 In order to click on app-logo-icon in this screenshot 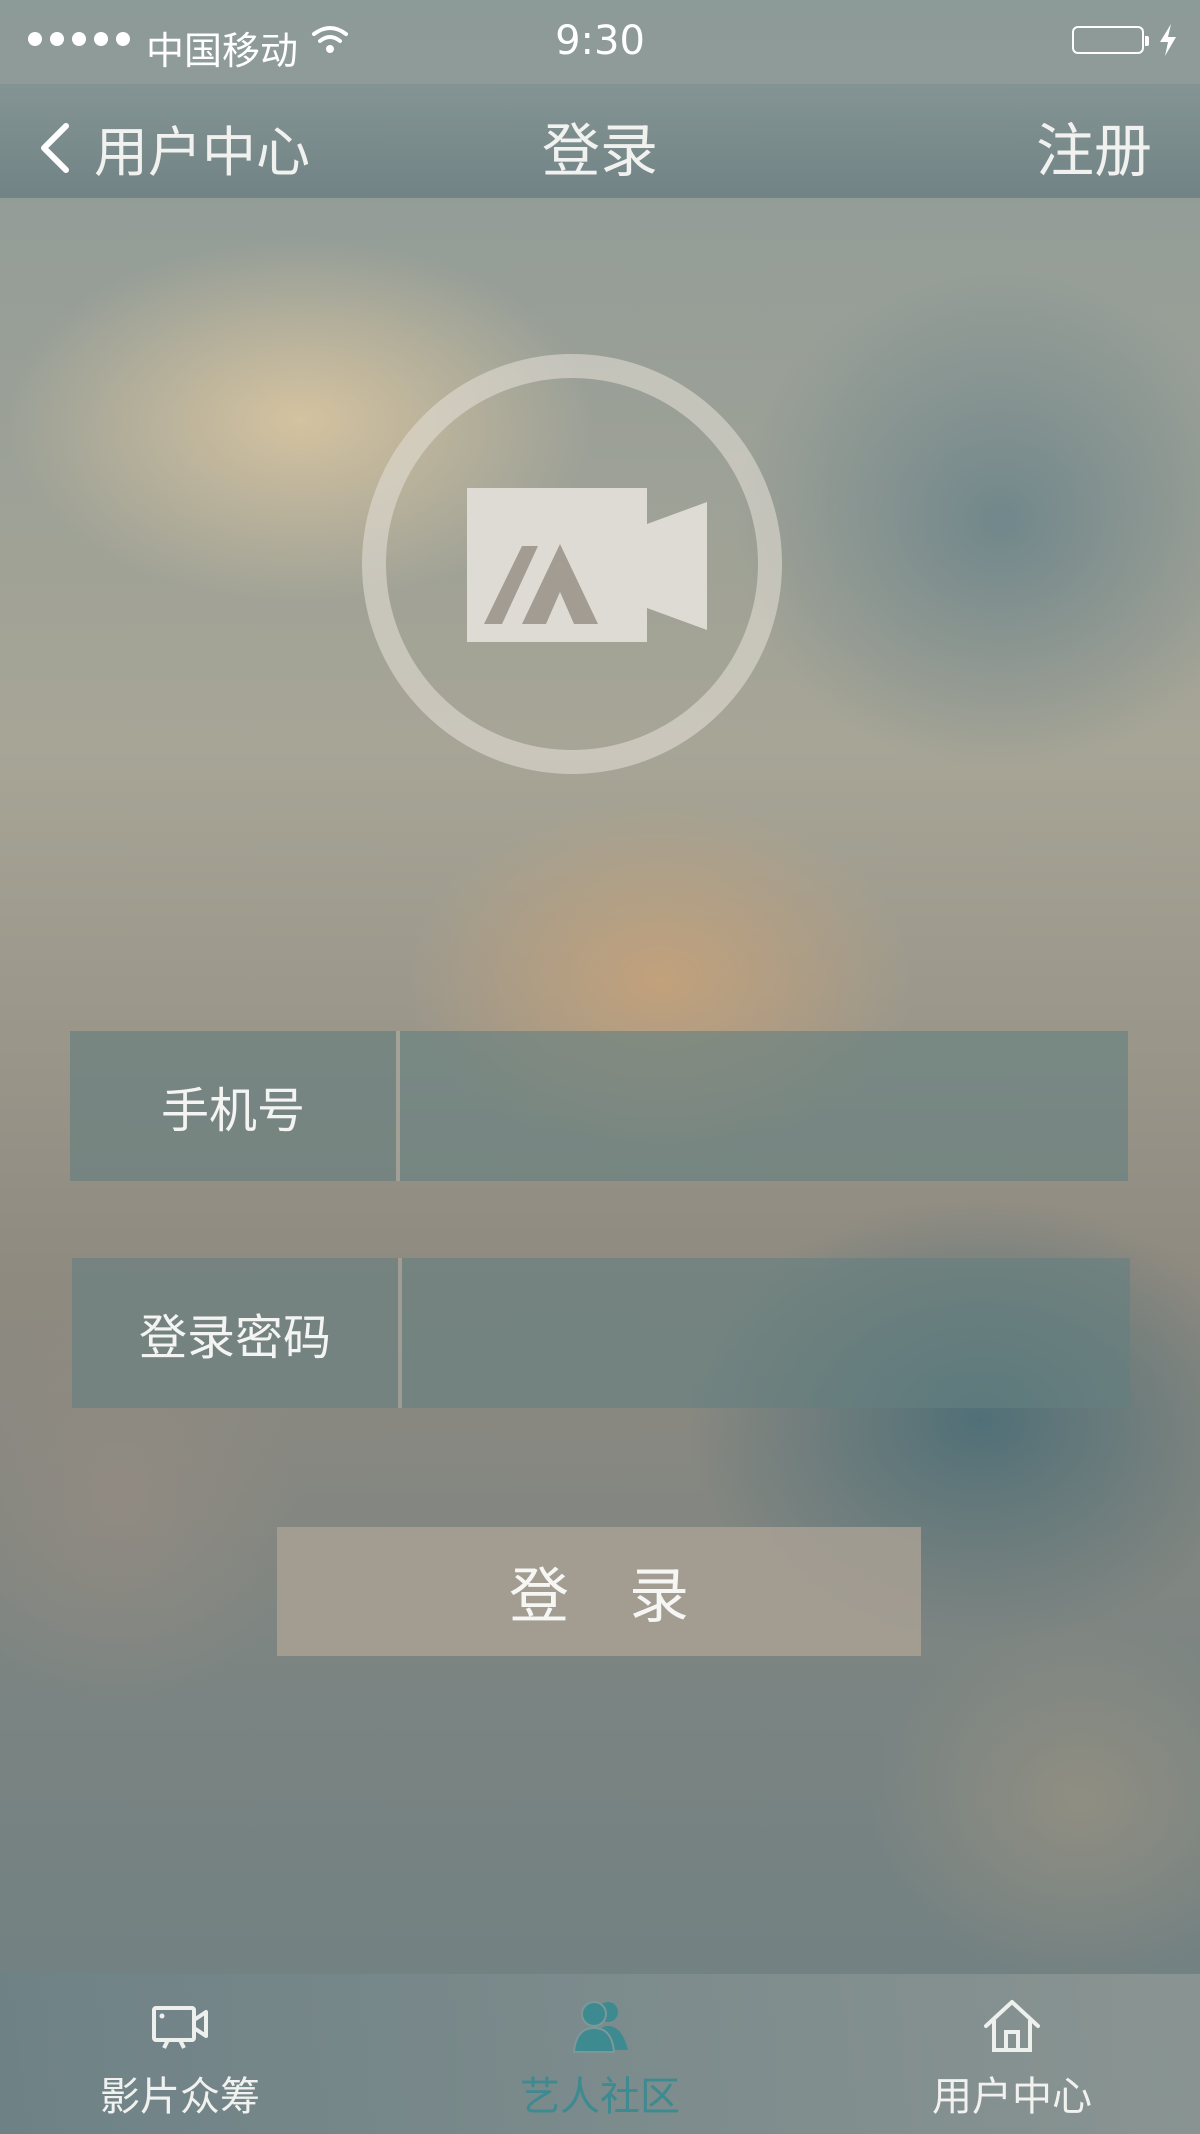, I will do `click(572, 564)`.